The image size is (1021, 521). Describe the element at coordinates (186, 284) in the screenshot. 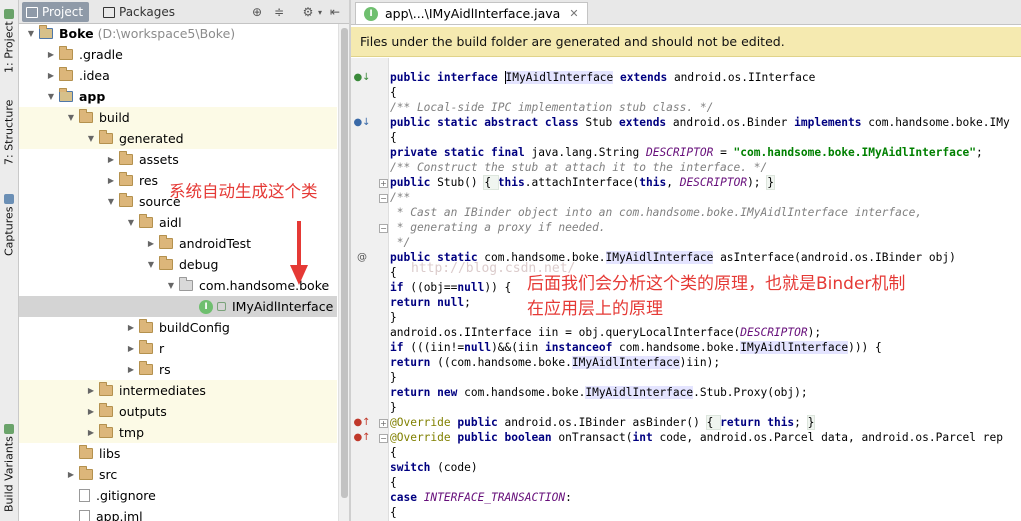

I see `package-icon` at that location.